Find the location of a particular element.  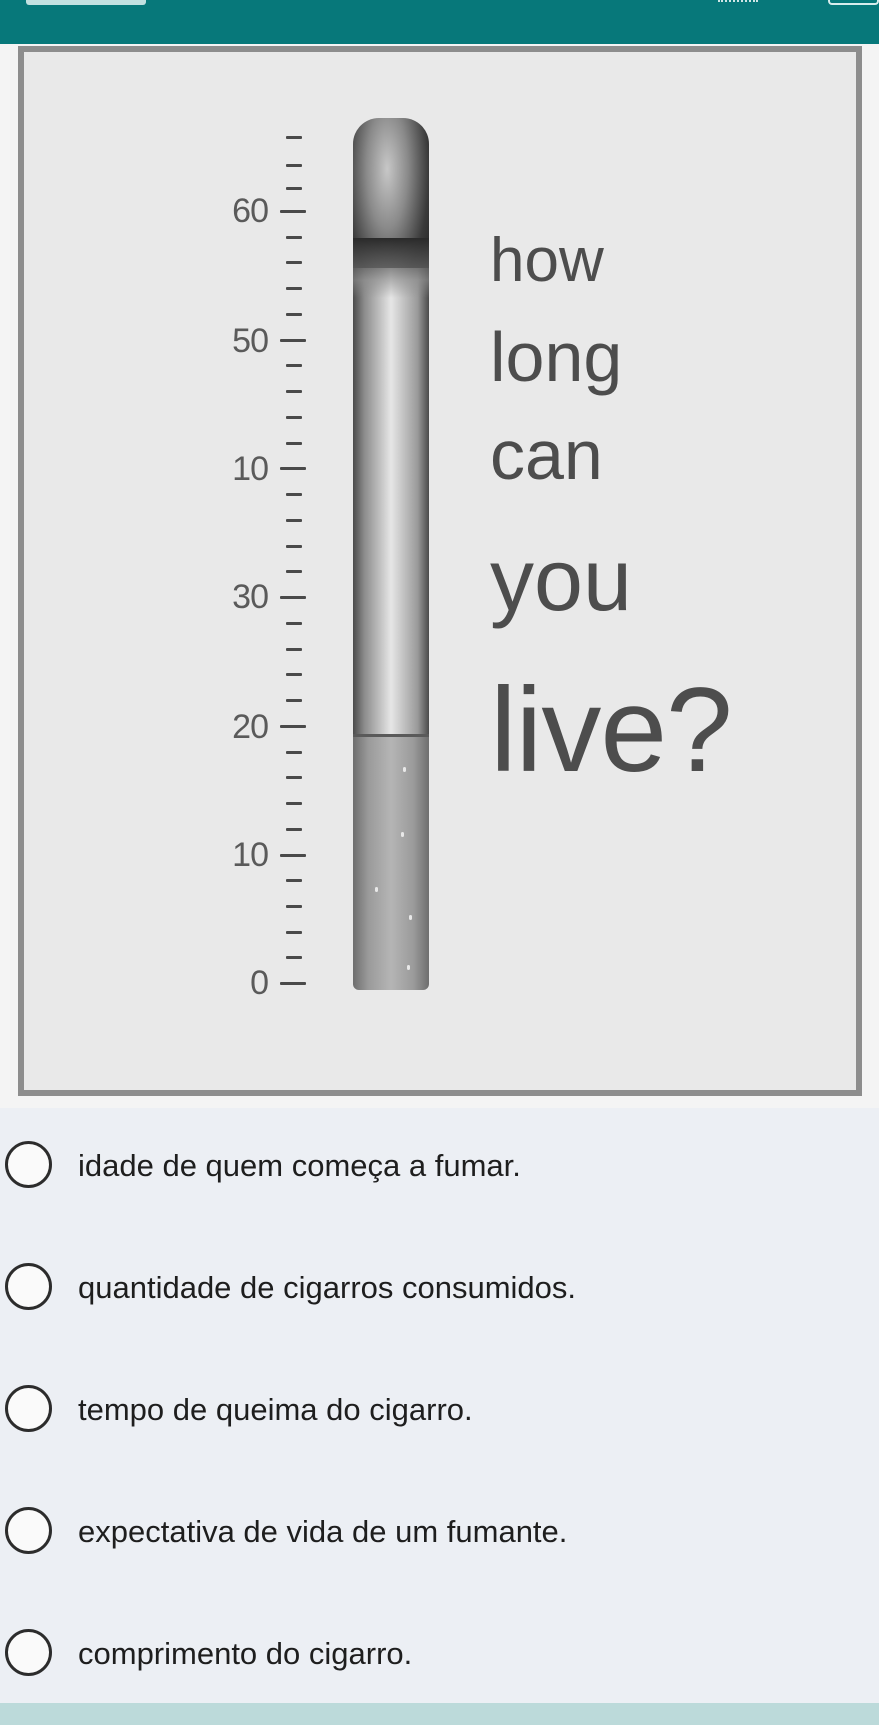

scale-label: 30 is located at coordinates (250, 597).